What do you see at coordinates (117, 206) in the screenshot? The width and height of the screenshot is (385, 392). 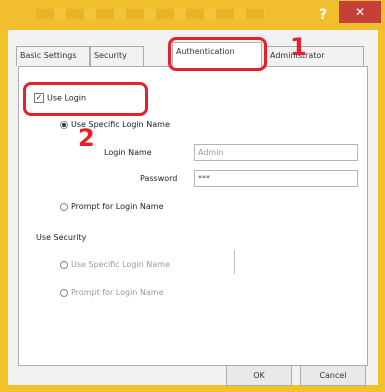 I see `prompt-login-label: Prompt for Login Name` at bounding box center [117, 206].